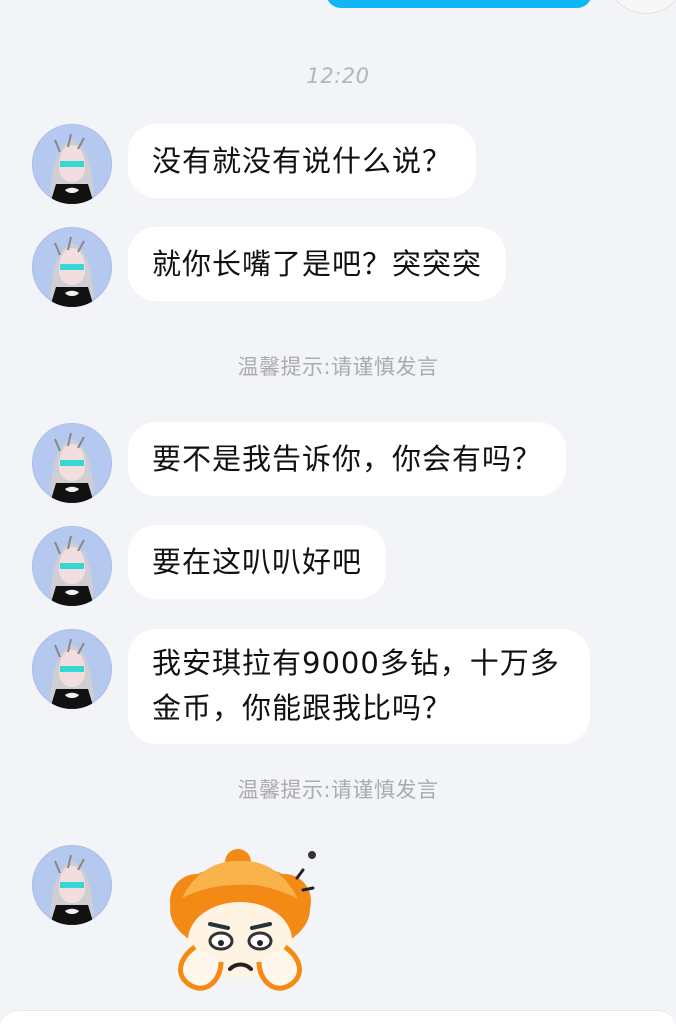  What do you see at coordinates (338, 76) in the screenshot?
I see `message-timestamp: 12:20` at bounding box center [338, 76].